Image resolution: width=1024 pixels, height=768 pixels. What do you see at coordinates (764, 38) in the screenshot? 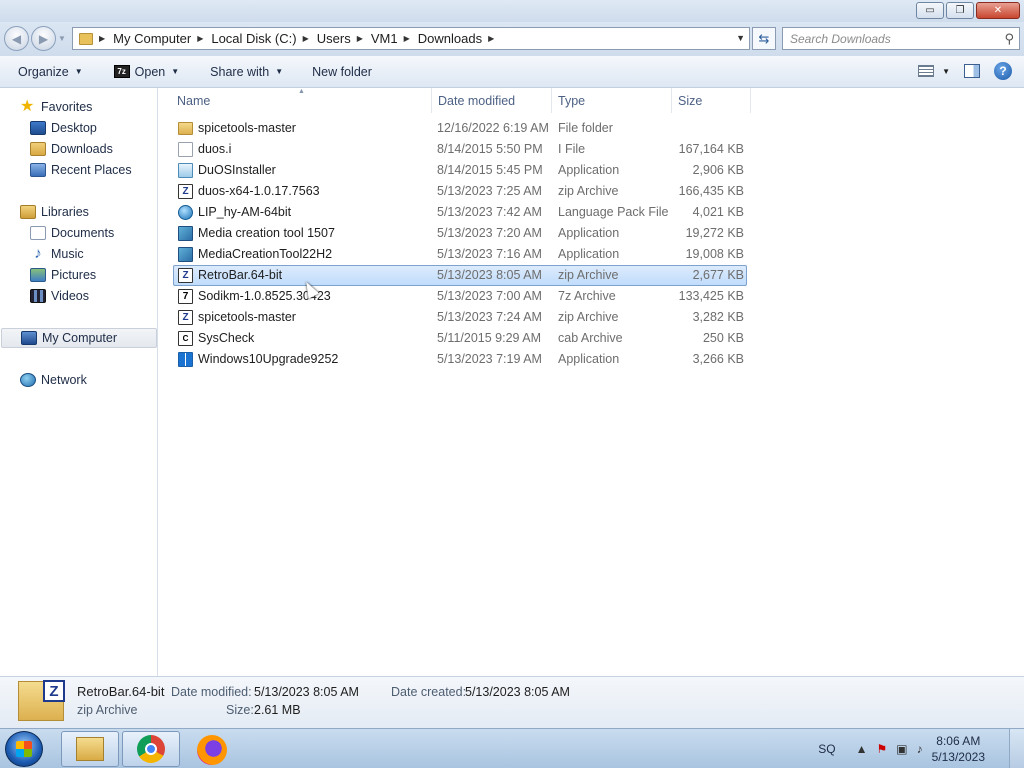
I see `refresh-button: ⇆` at bounding box center [764, 38].